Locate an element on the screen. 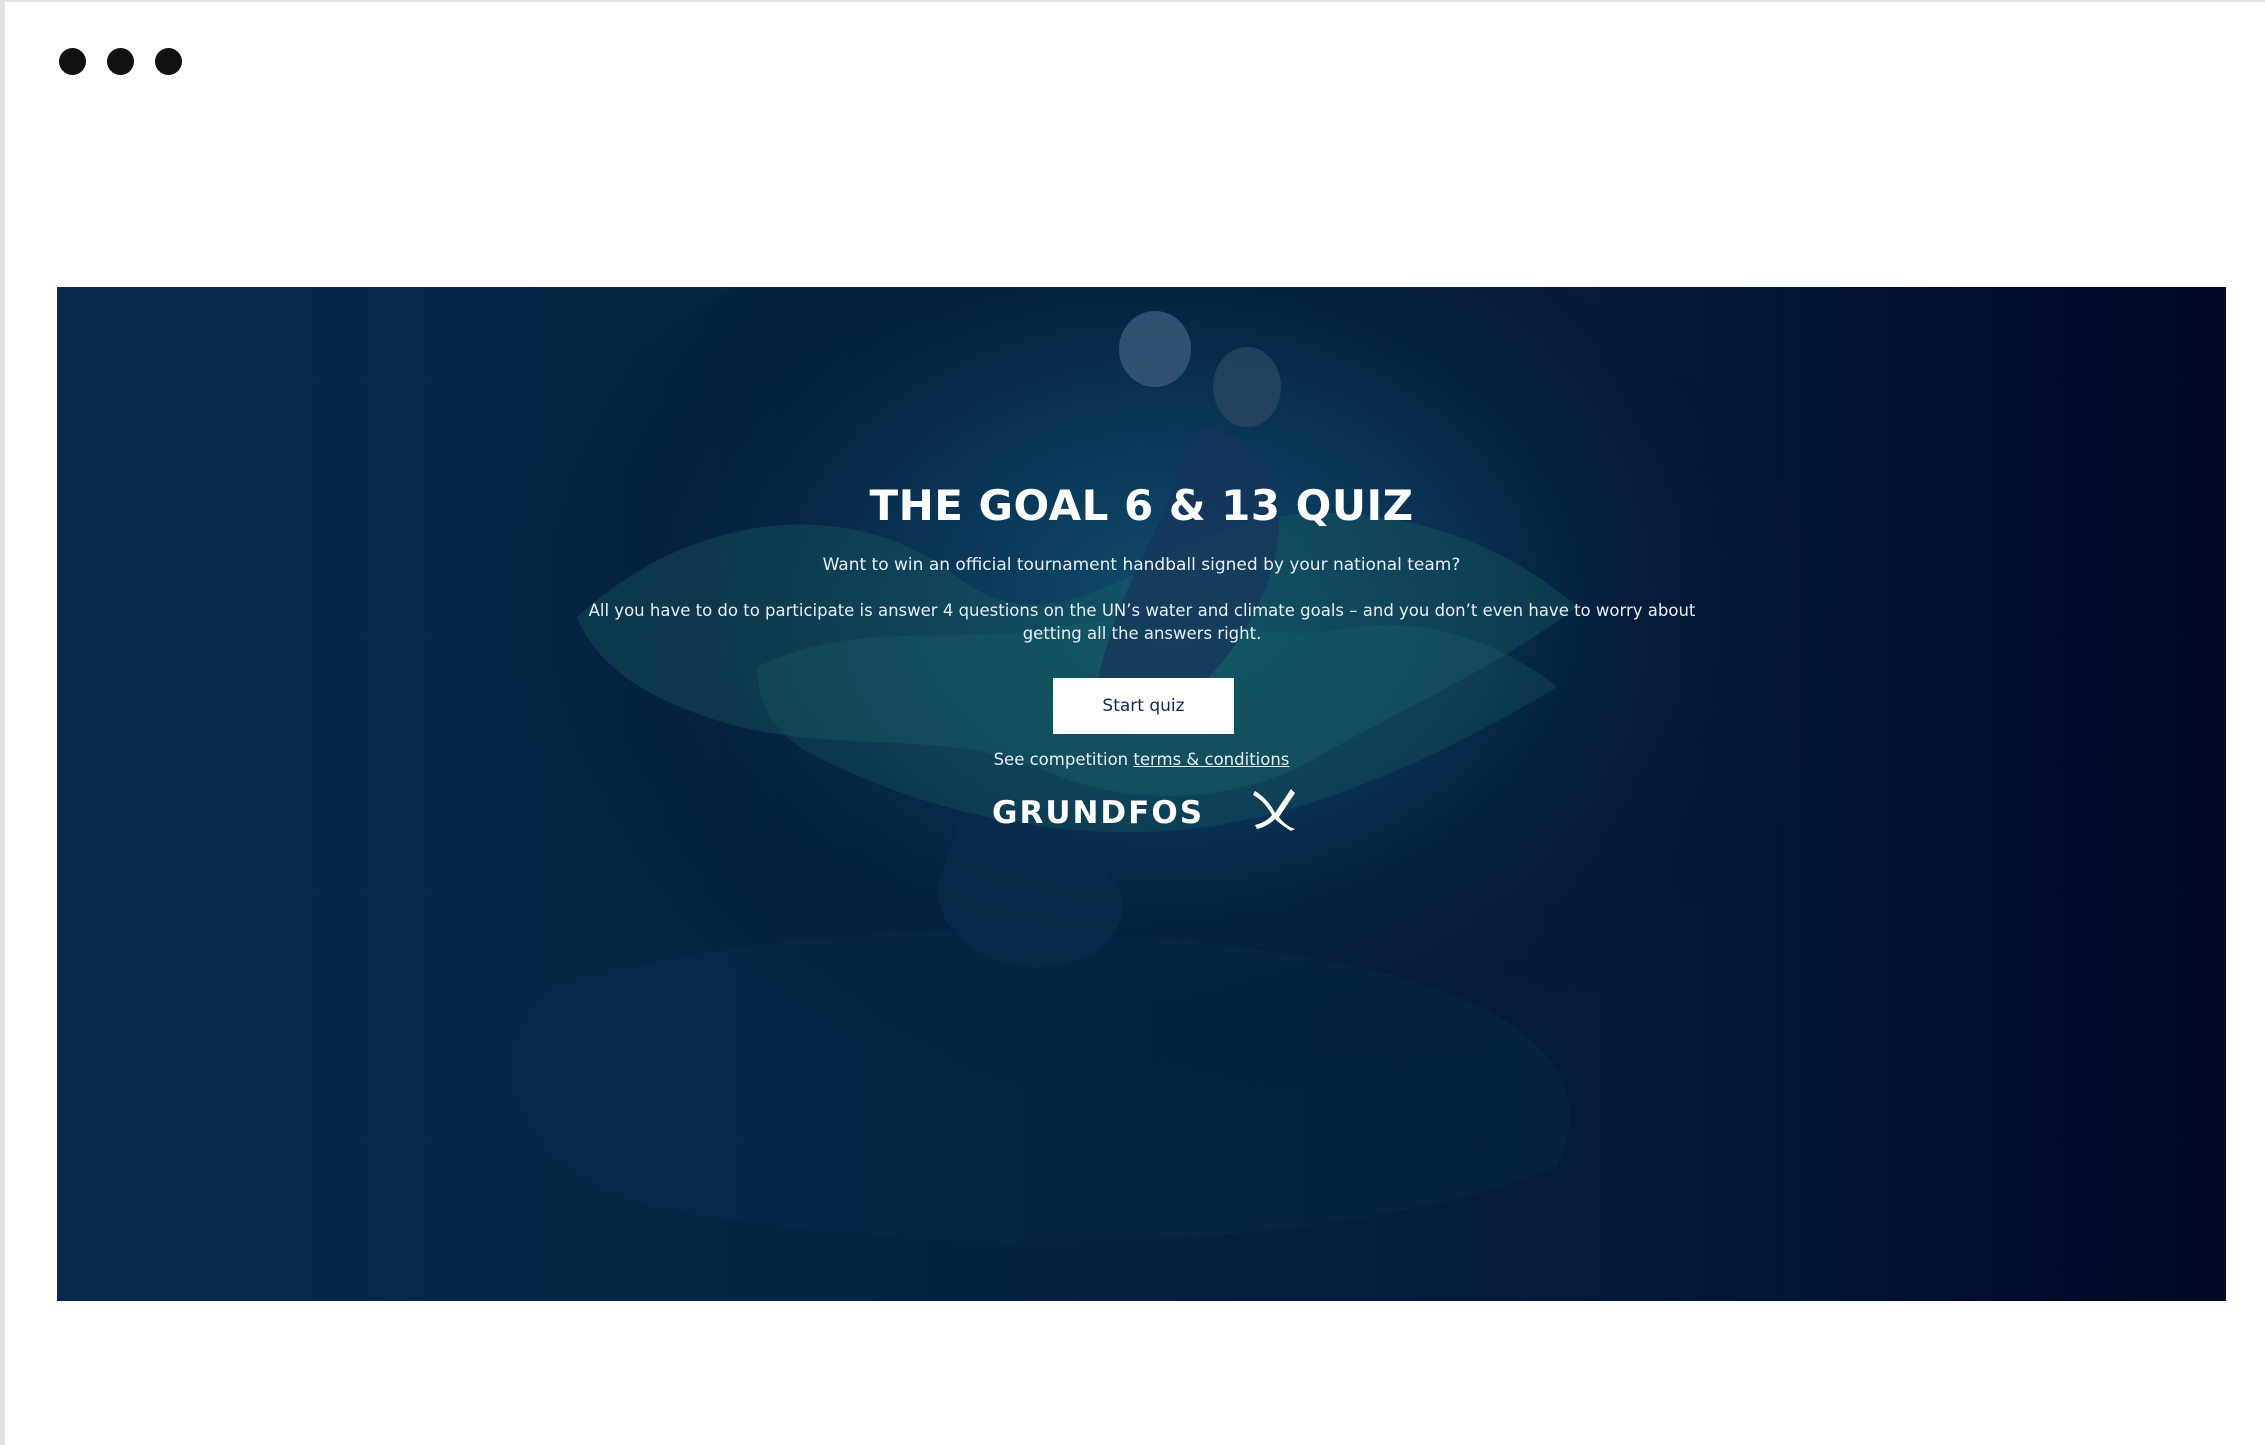  terms-line: See competition terms & conditions is located at coordinates (1141, 759).